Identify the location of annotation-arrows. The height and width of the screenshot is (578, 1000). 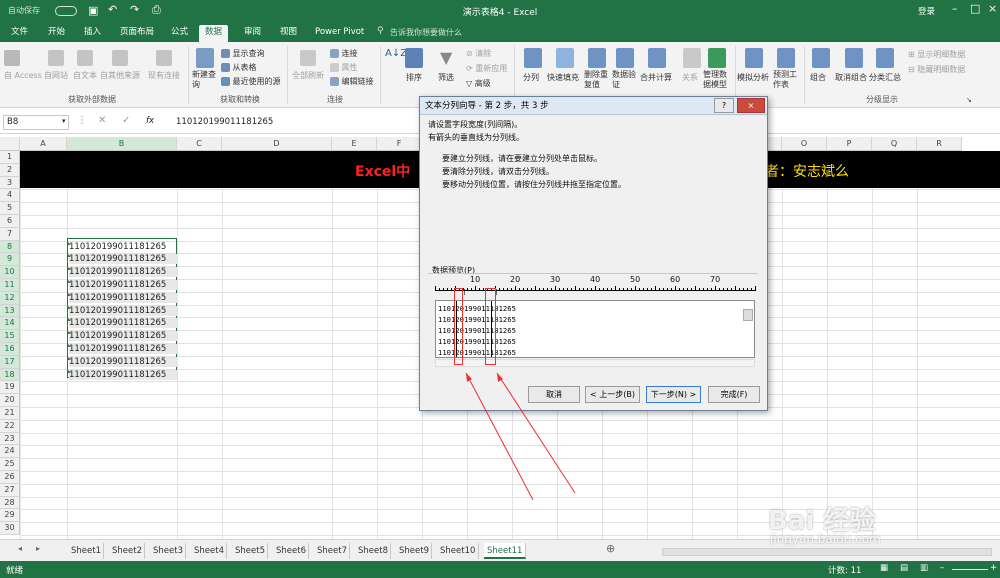
(520, 436).